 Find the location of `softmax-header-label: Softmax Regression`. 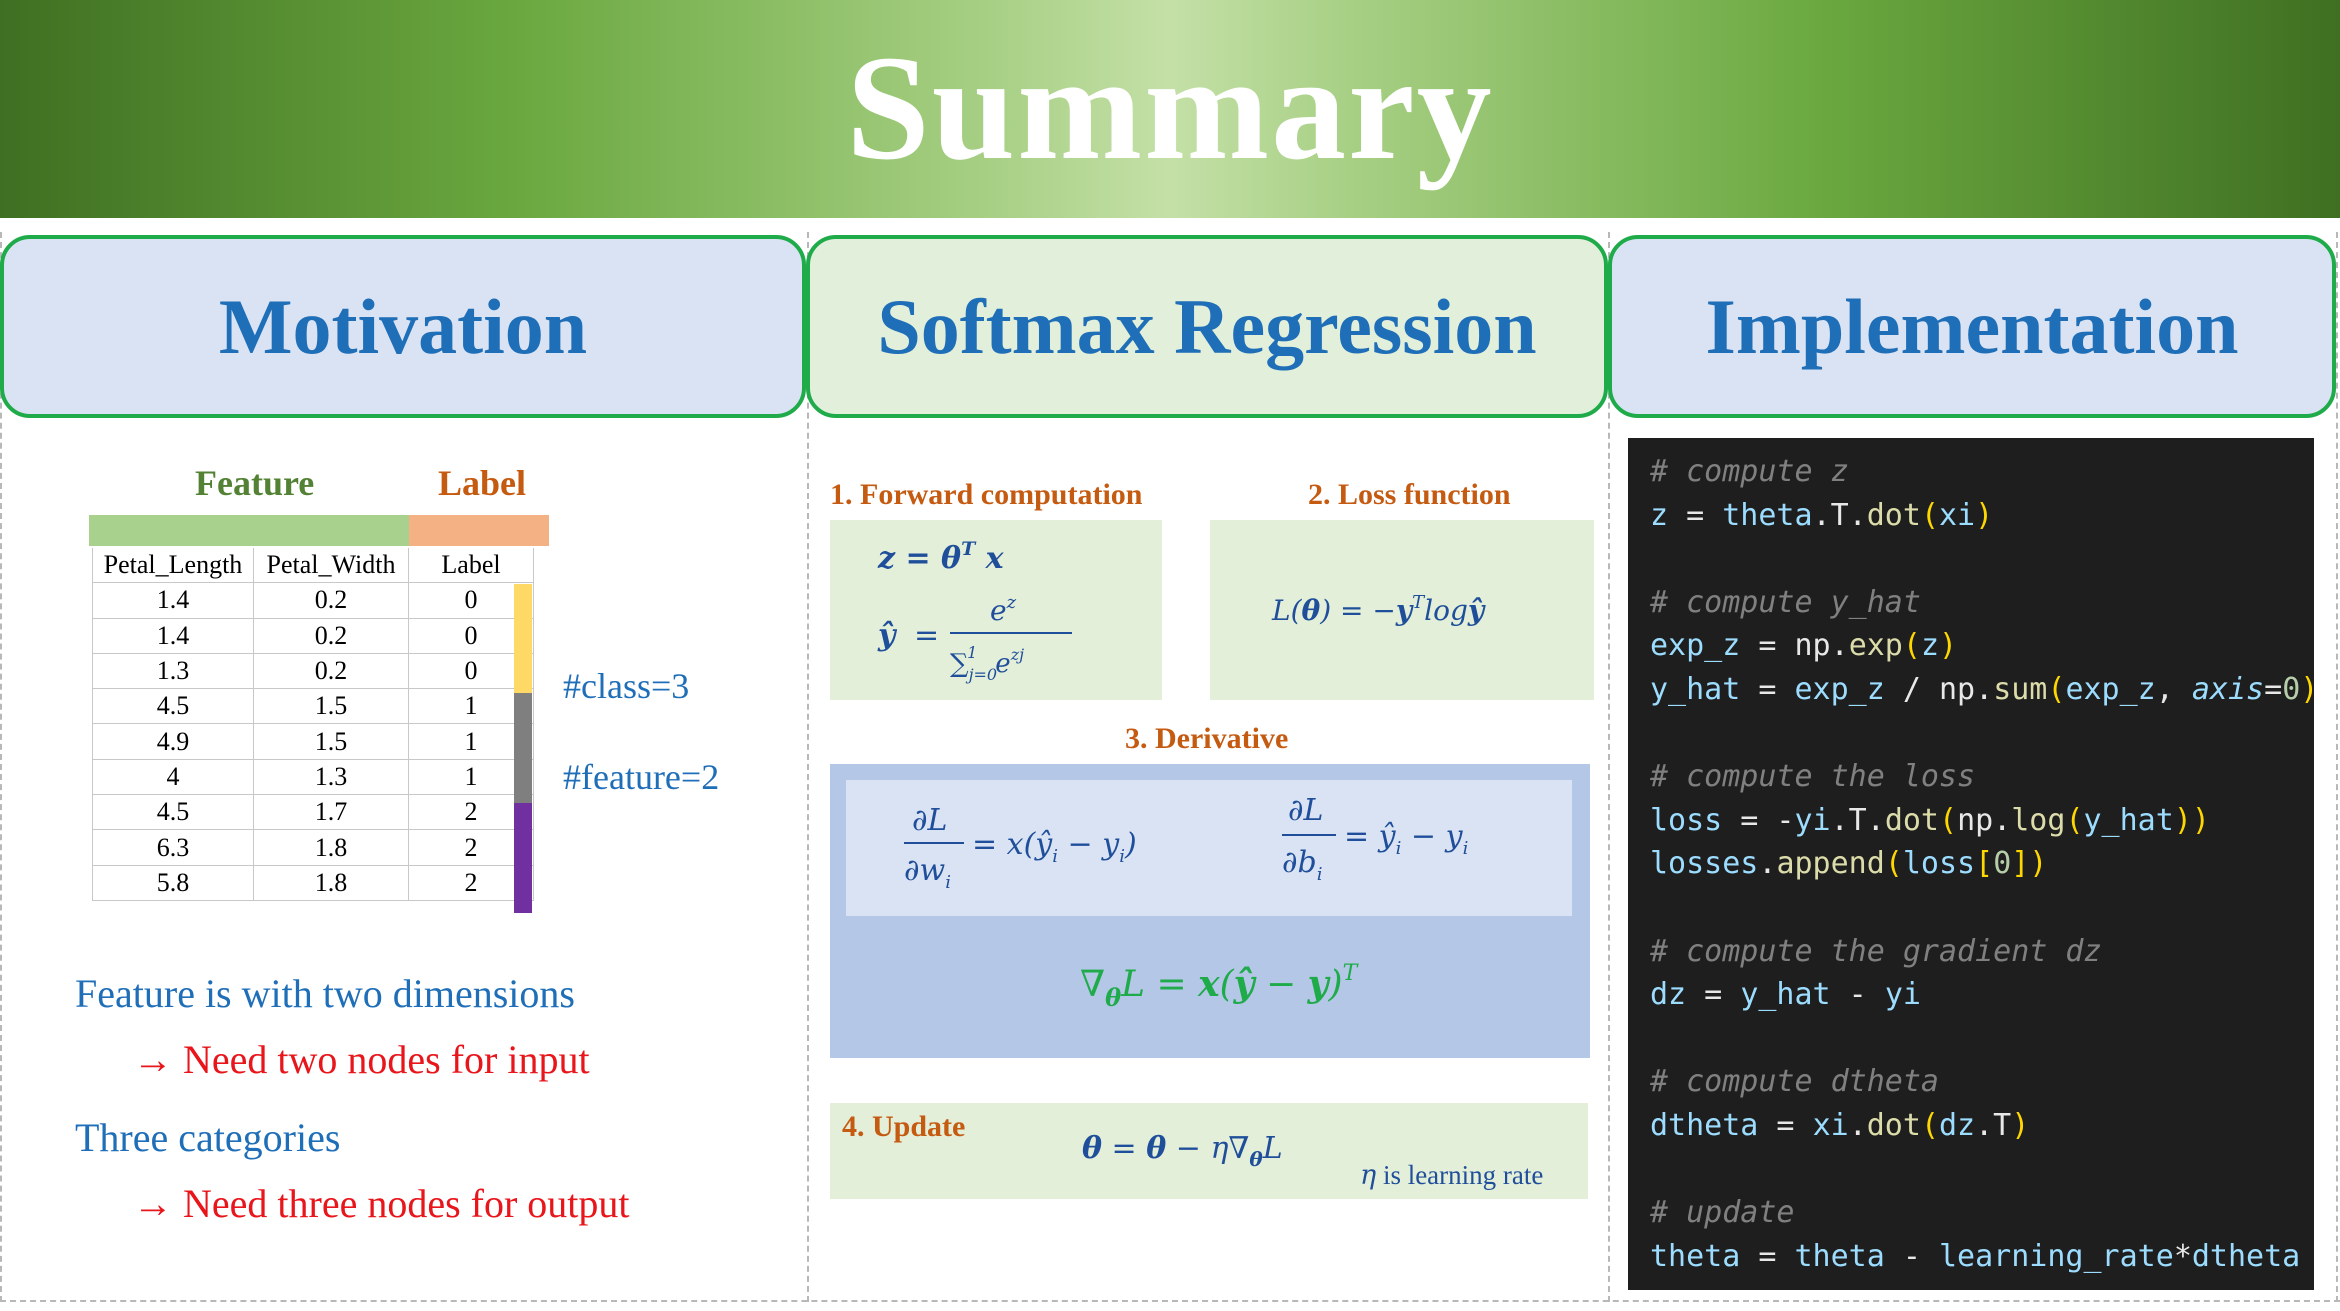

softmax-header-label: Softmax Regression is located at coordinates (1207, 326).